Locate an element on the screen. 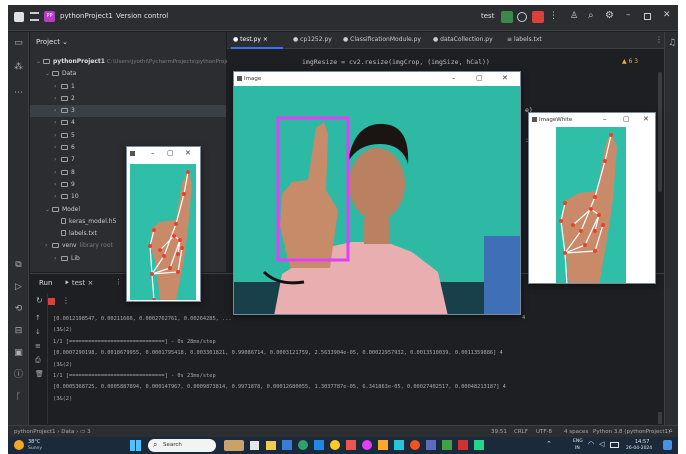 The image size is (686, 454). more-tools-icon: ⋯ is located at coordinates (18, 93).